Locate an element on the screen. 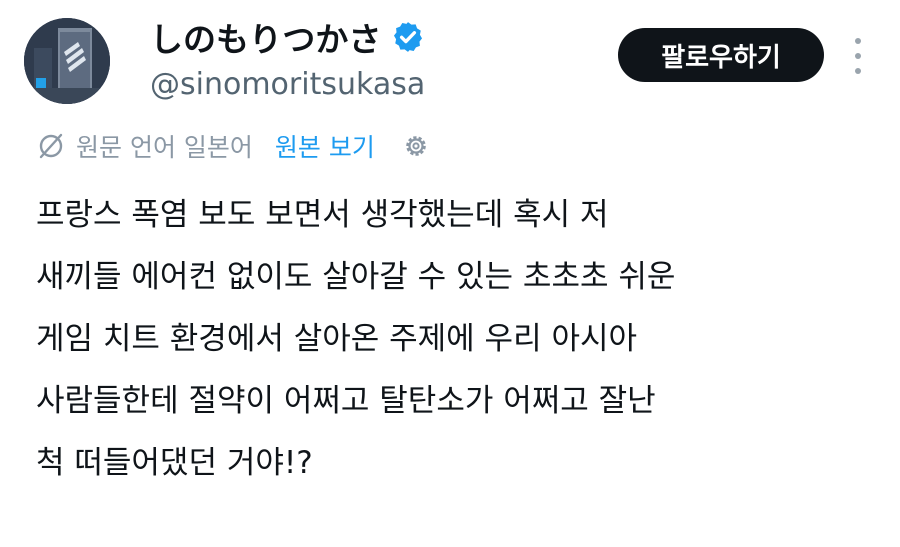  translate-globe-off-icon is located at coordinates (51, 146).